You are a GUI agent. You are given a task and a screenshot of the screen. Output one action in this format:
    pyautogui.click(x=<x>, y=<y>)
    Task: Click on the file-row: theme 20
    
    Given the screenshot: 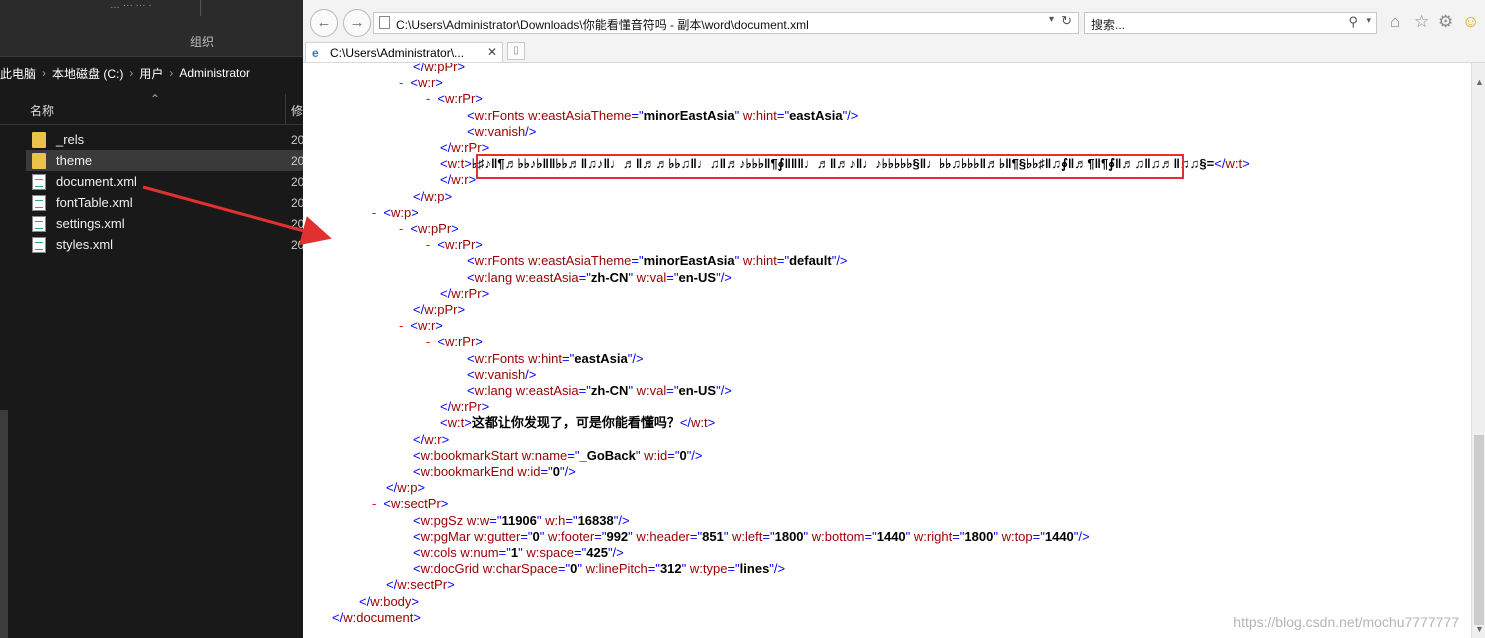 What is the action you would take?
    pyautogui.click(x=165, y=160)
    